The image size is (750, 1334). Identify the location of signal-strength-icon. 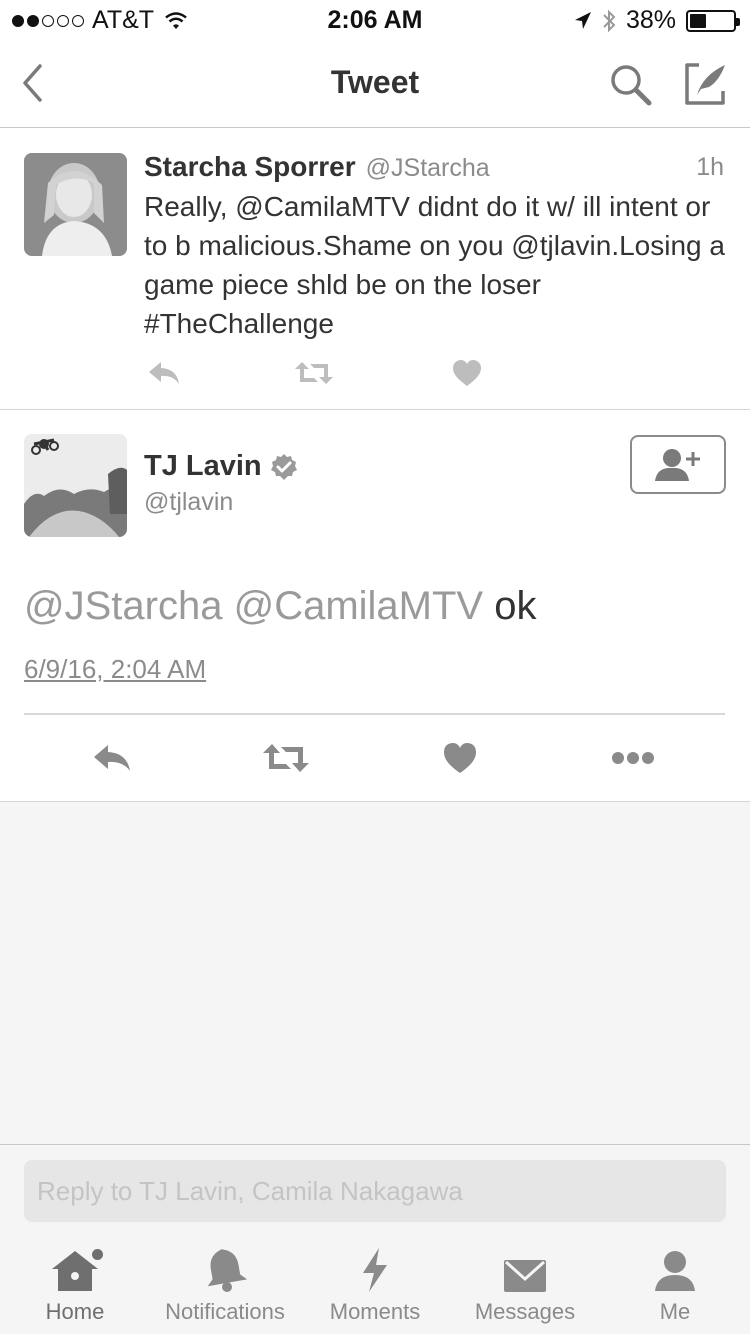
(48, 20).